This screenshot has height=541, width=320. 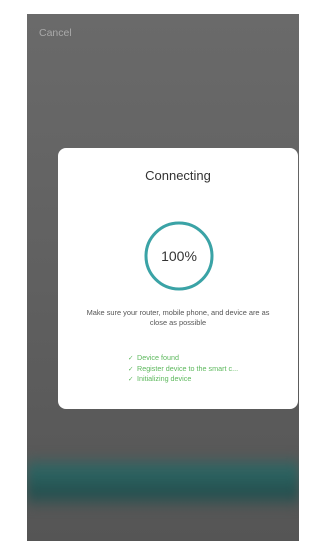 What do you see at coordinates (164, 378) in the screenshot?
I see `step-label: Initializing device` at bounding box center [164, 378].